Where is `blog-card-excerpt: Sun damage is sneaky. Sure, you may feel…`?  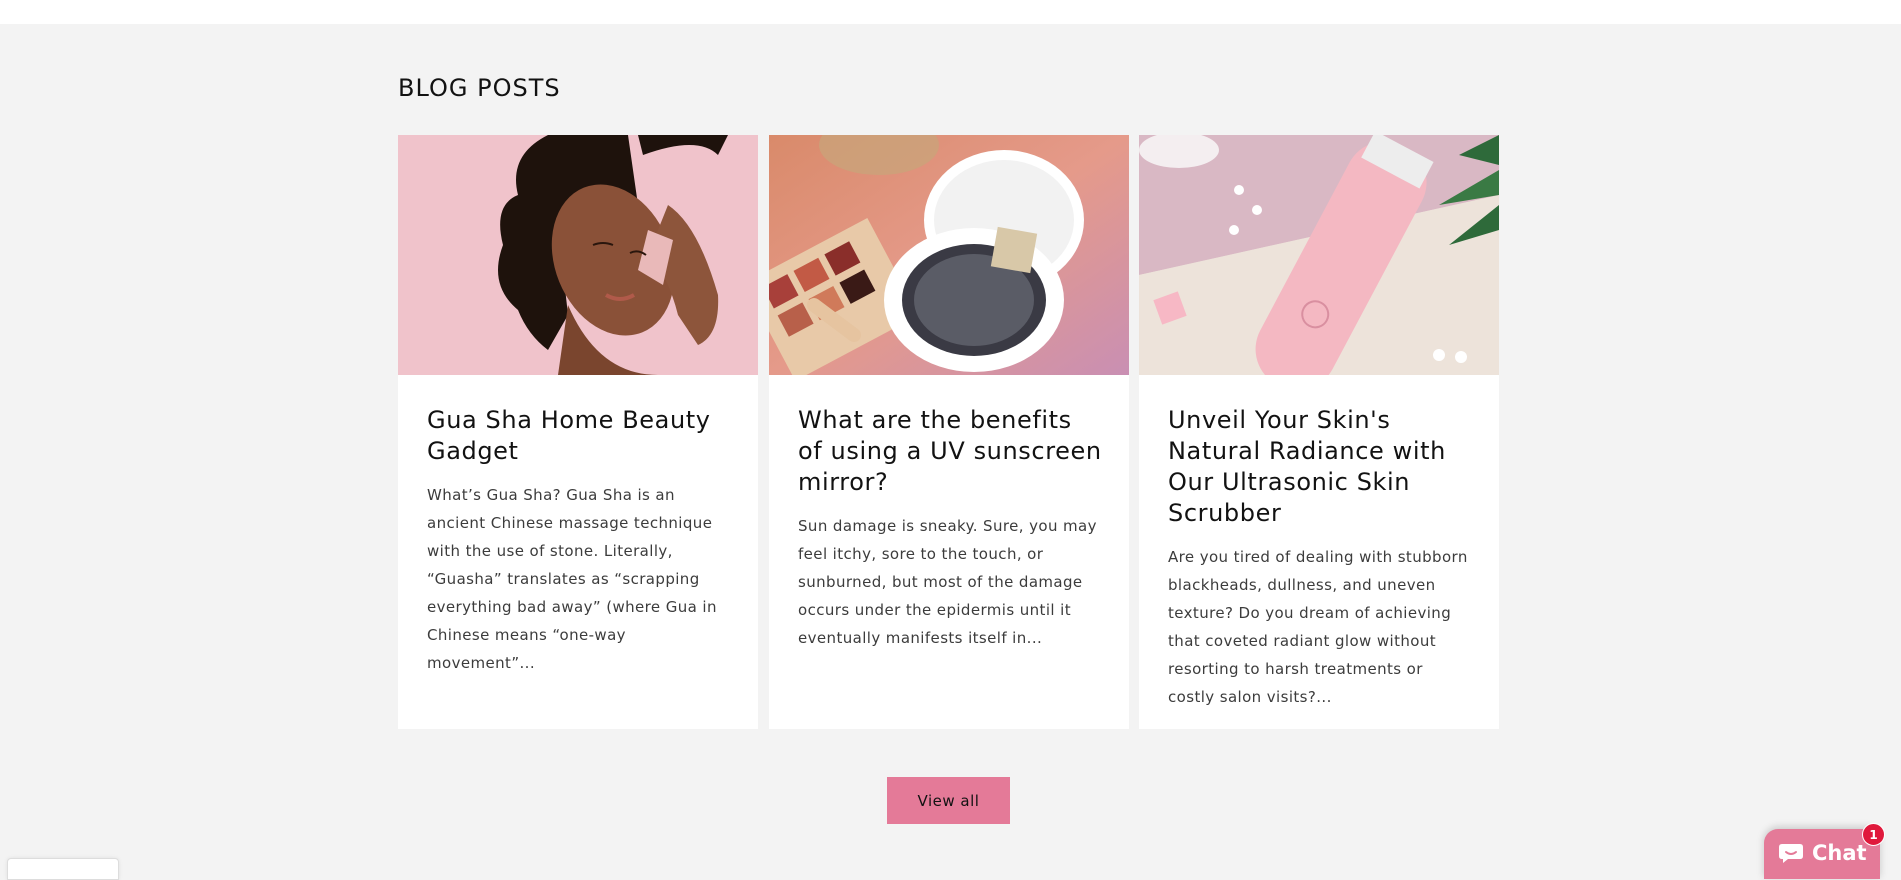
blog-card-excerpt: Sun damage is sneaky. Sure, you may feel… is located at coordinates (947, 582).